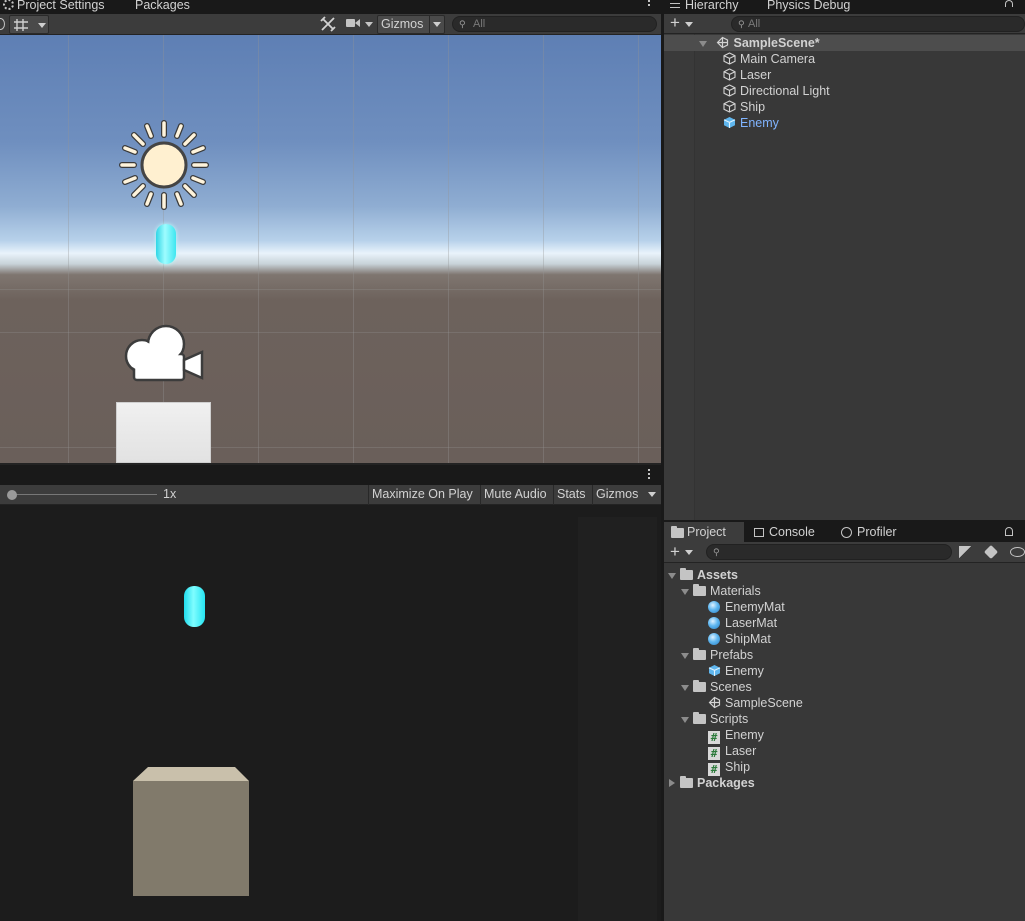 The image size is (1025, 921). What do you see at coordinates (29, 24) in the screenshot?
I see `grid-snap-button` at bounding box center [29, 24].